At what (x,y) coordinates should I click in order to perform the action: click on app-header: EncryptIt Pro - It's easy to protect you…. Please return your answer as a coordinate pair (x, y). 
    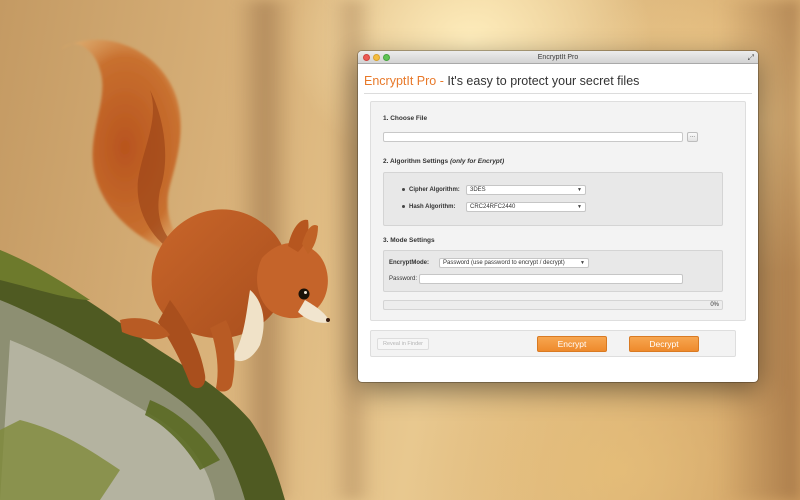
    Looking at the image, I should click on (558, 83).